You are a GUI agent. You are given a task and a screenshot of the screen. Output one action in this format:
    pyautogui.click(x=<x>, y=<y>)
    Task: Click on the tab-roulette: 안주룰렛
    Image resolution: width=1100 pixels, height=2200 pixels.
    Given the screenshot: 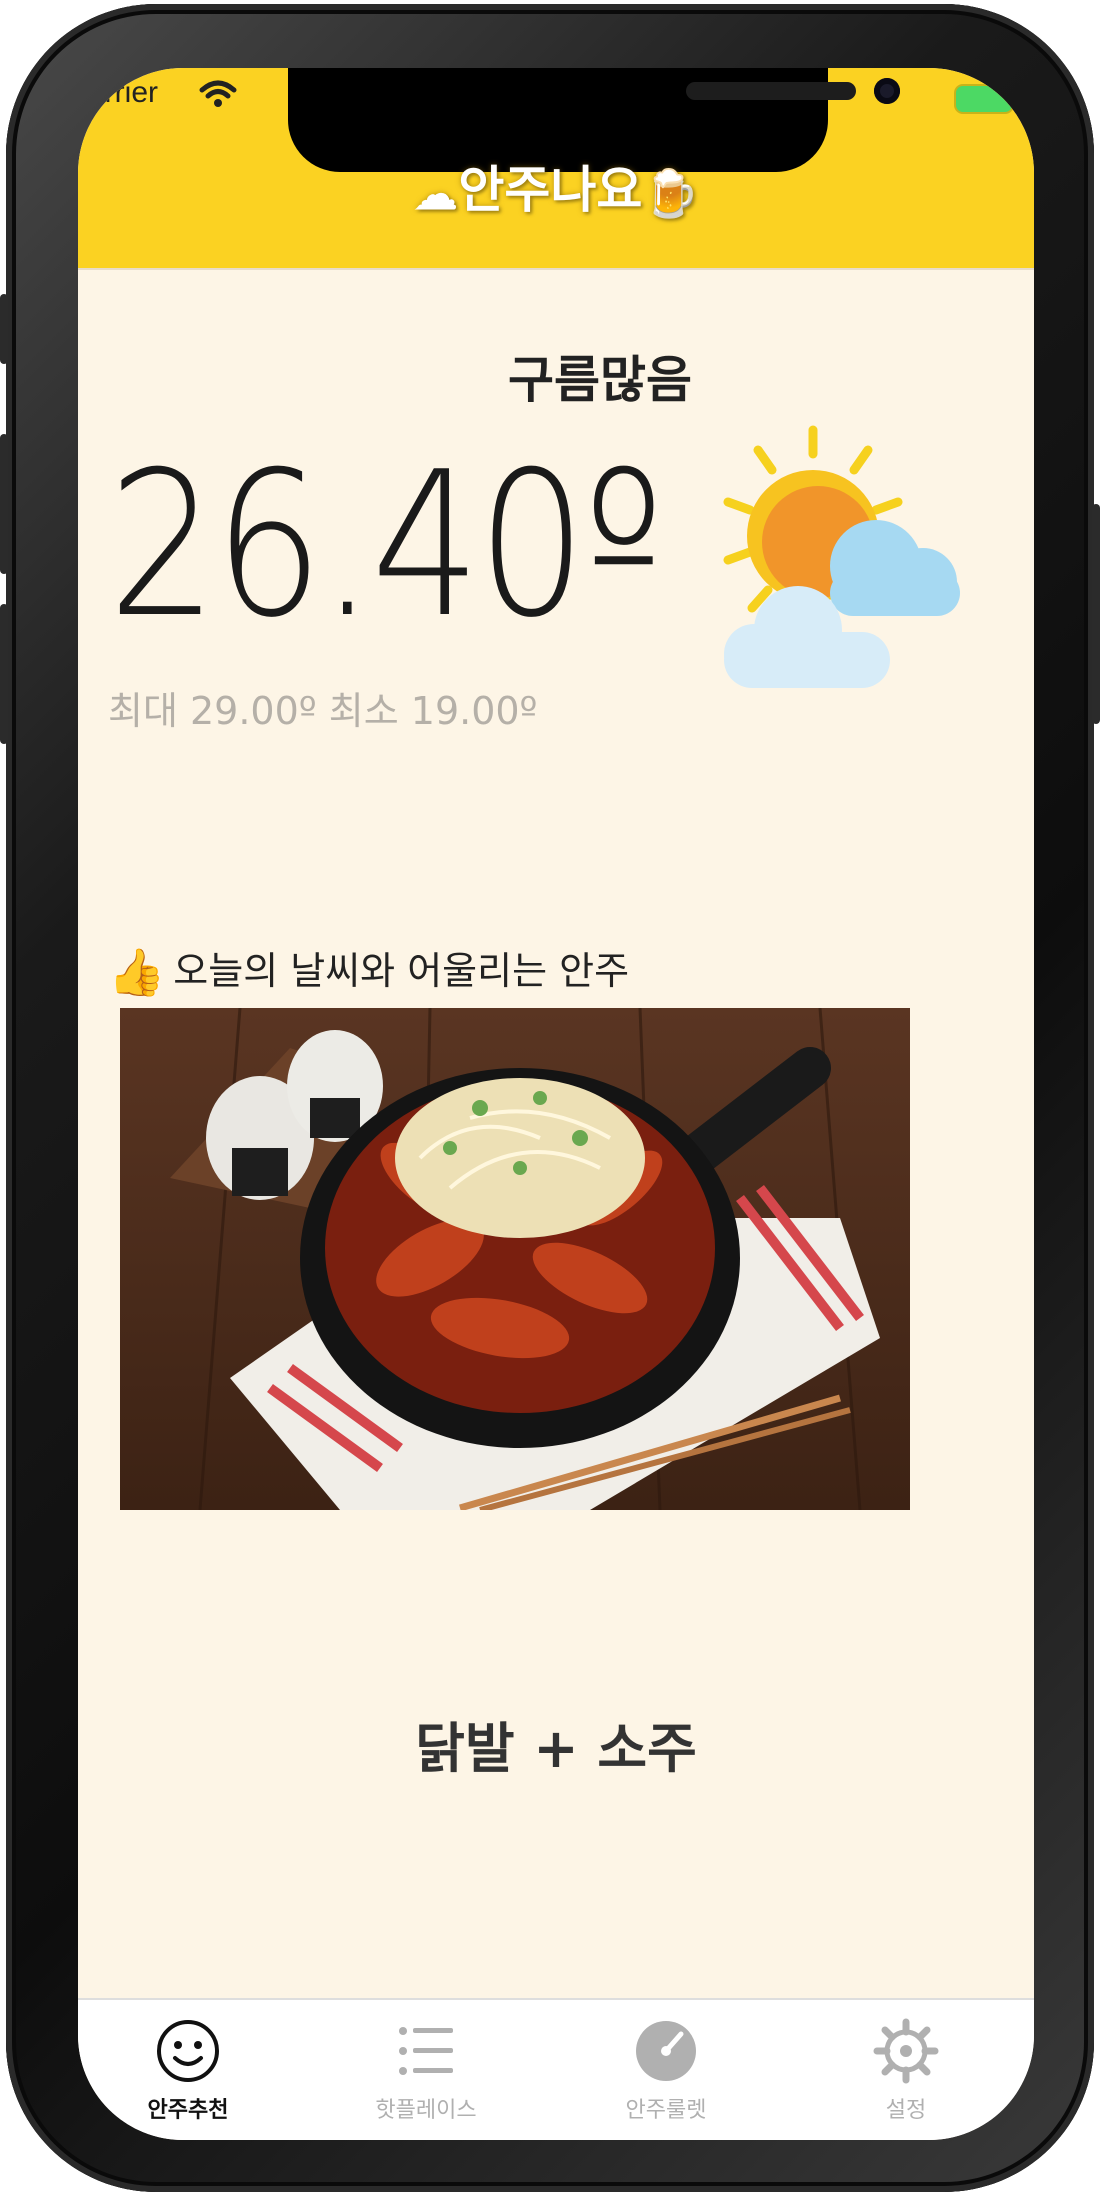 What is the action you would take?
    pyautogui.click(x=666, y=2071)
    